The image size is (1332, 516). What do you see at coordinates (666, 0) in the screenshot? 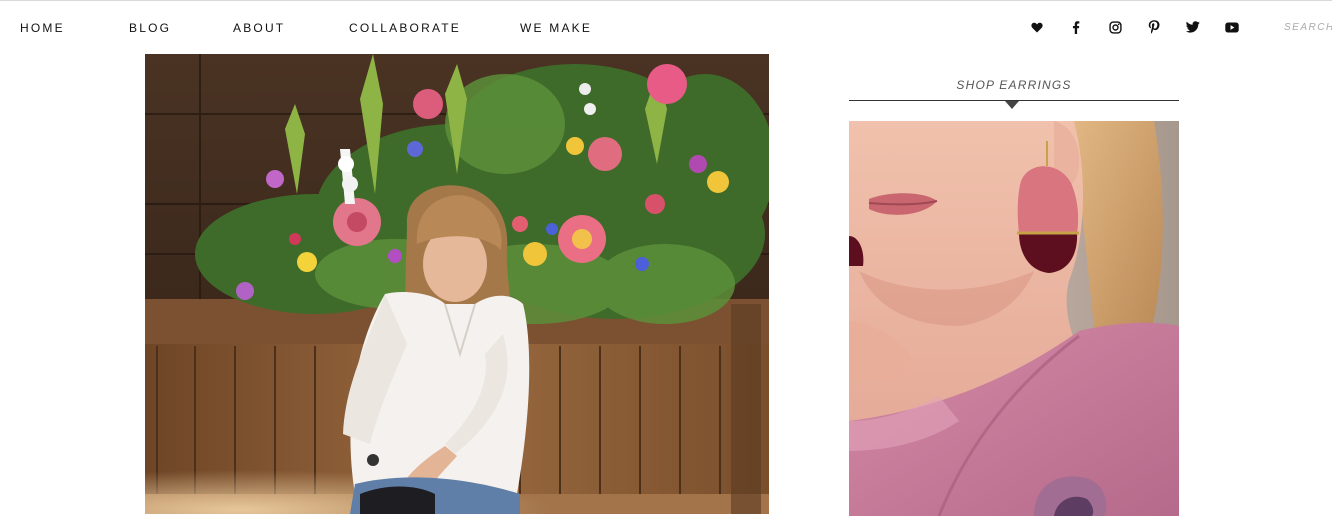
I see `top-border` at bounding box center [666, 0].